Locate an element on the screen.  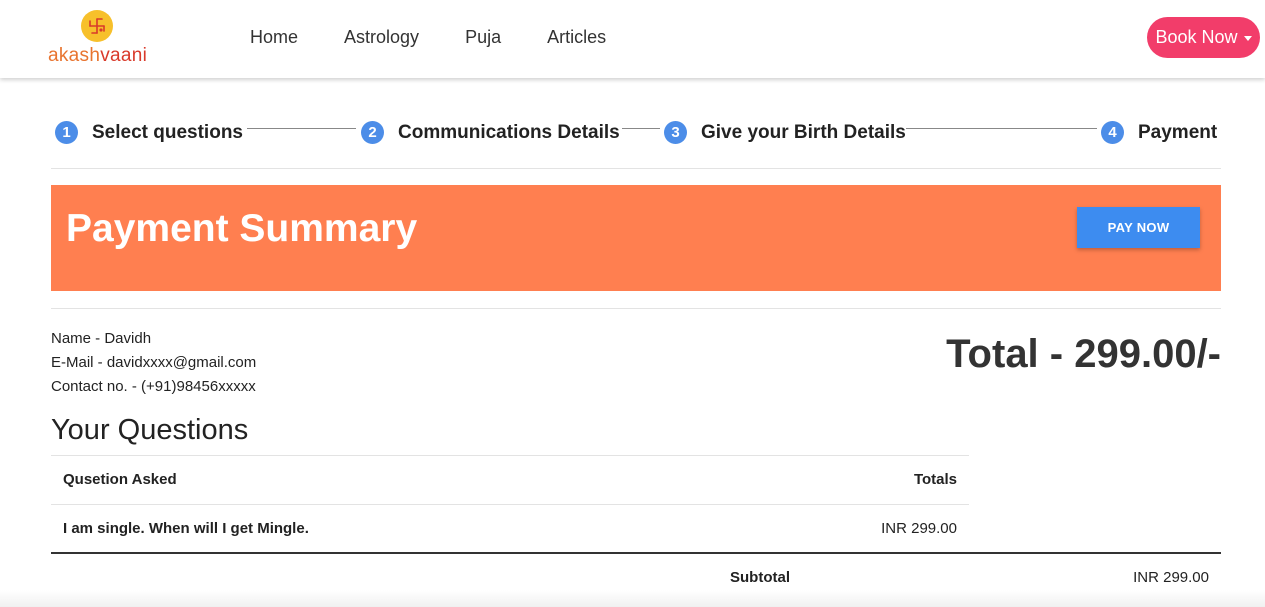
step-birth-details: 3 Give your Birth Details is located at coordinates (785, 132).